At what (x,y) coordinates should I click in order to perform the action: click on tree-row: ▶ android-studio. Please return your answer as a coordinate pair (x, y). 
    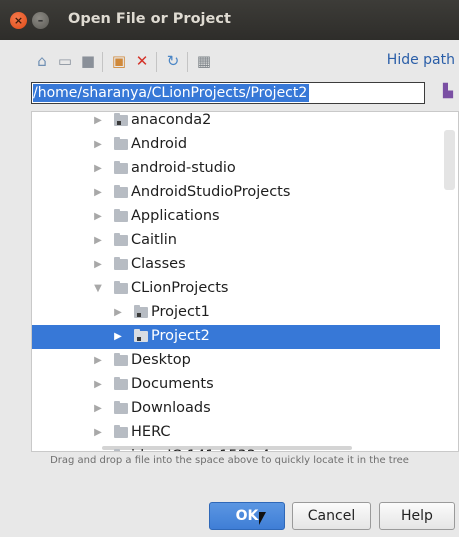
    Looking at the image, I should click on (236, 169).